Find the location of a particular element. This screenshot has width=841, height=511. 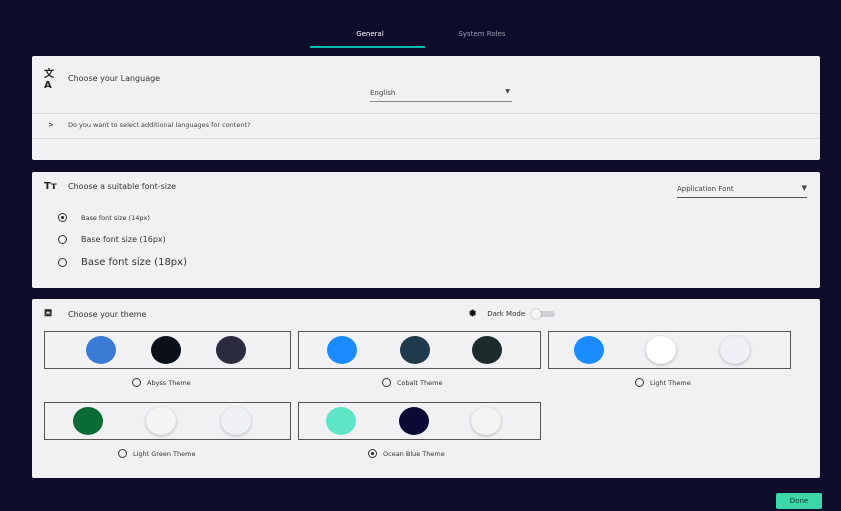

font-size-option-14: Base font size (14px) is located at coordinates (104, 217).